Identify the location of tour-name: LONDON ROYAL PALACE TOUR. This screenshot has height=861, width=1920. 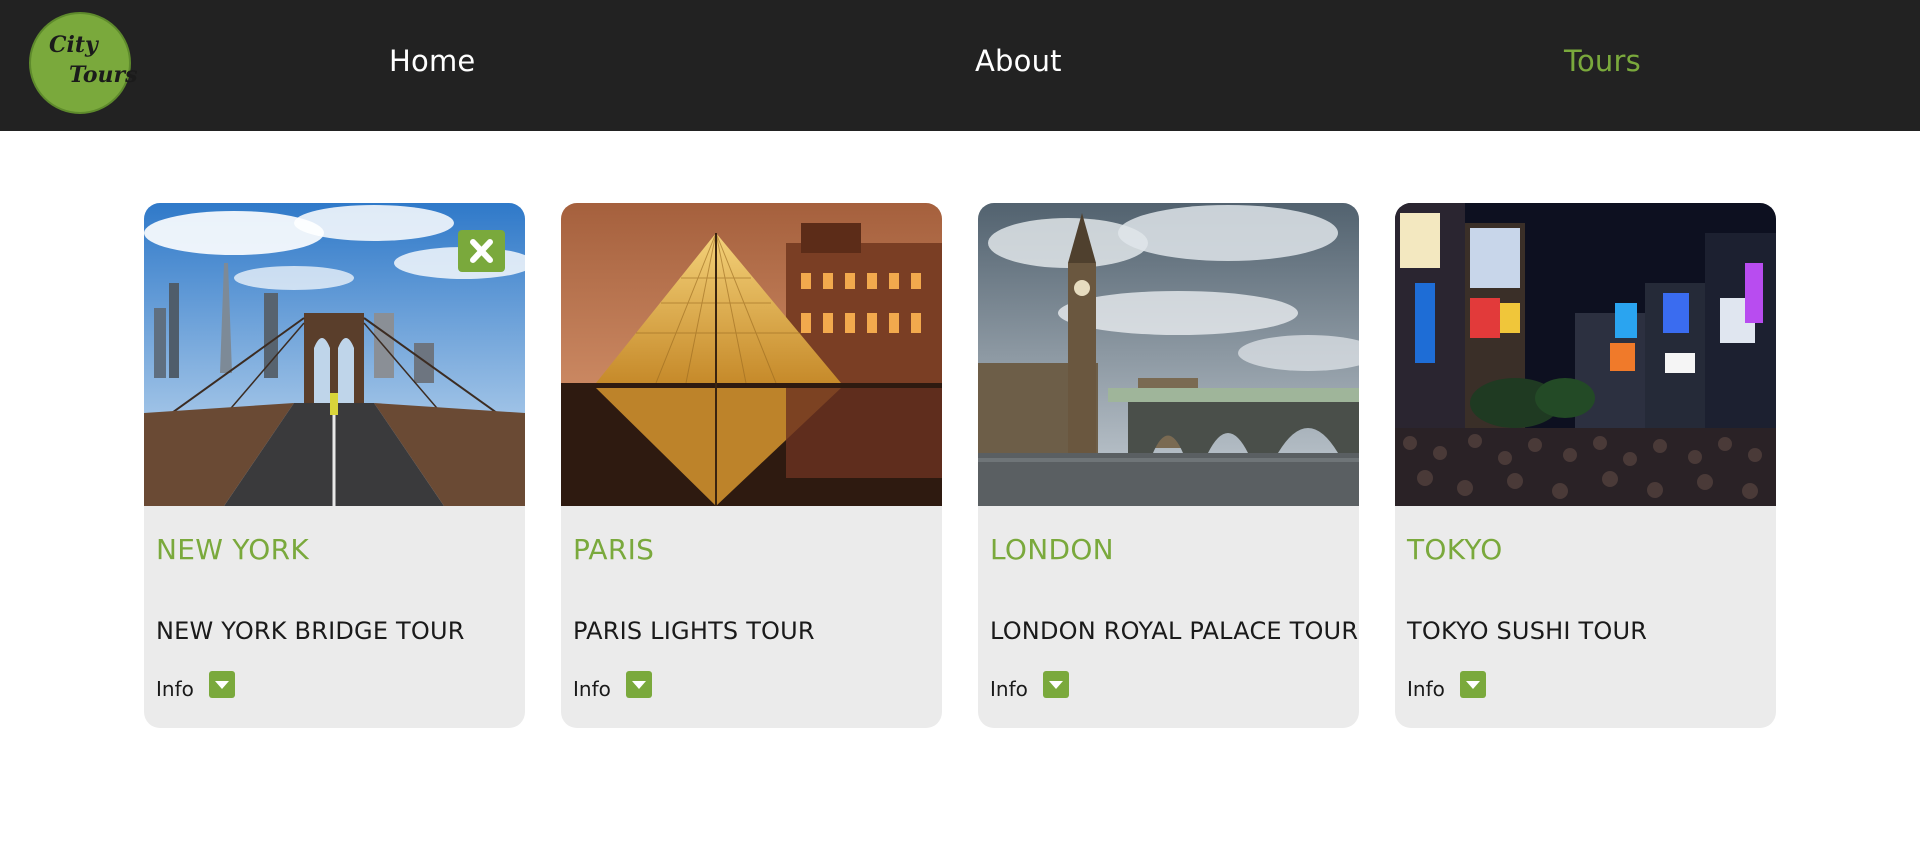
(1174, 631).